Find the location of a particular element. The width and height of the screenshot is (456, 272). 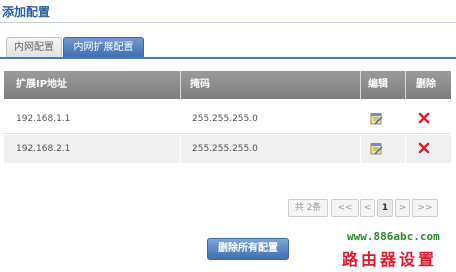

pagination-last-button: >> is located at coordinates (425, 208).